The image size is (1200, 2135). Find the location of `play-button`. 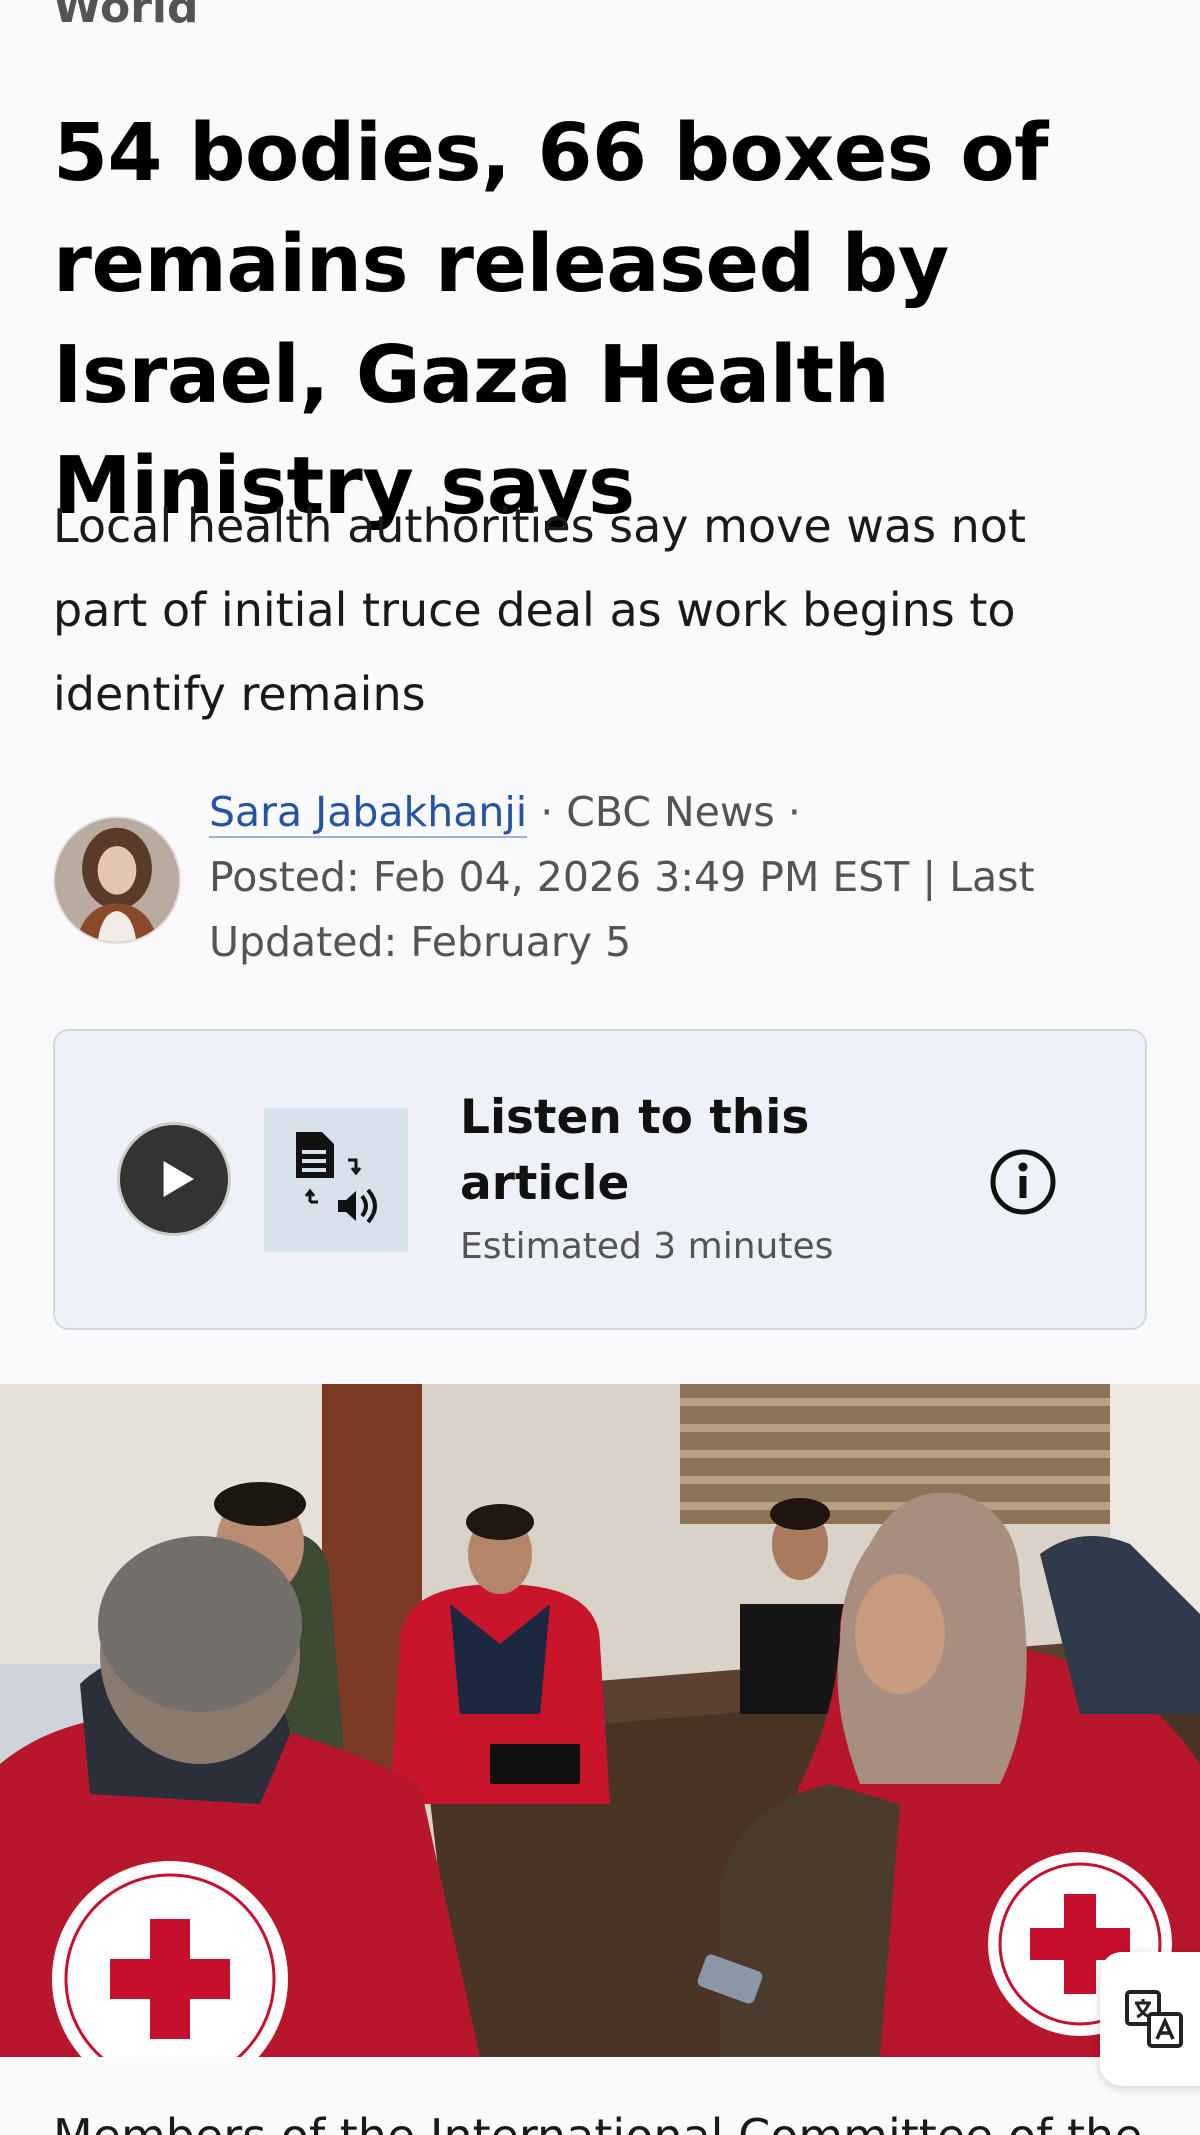

play-button is located at coordinates (174, 1179).